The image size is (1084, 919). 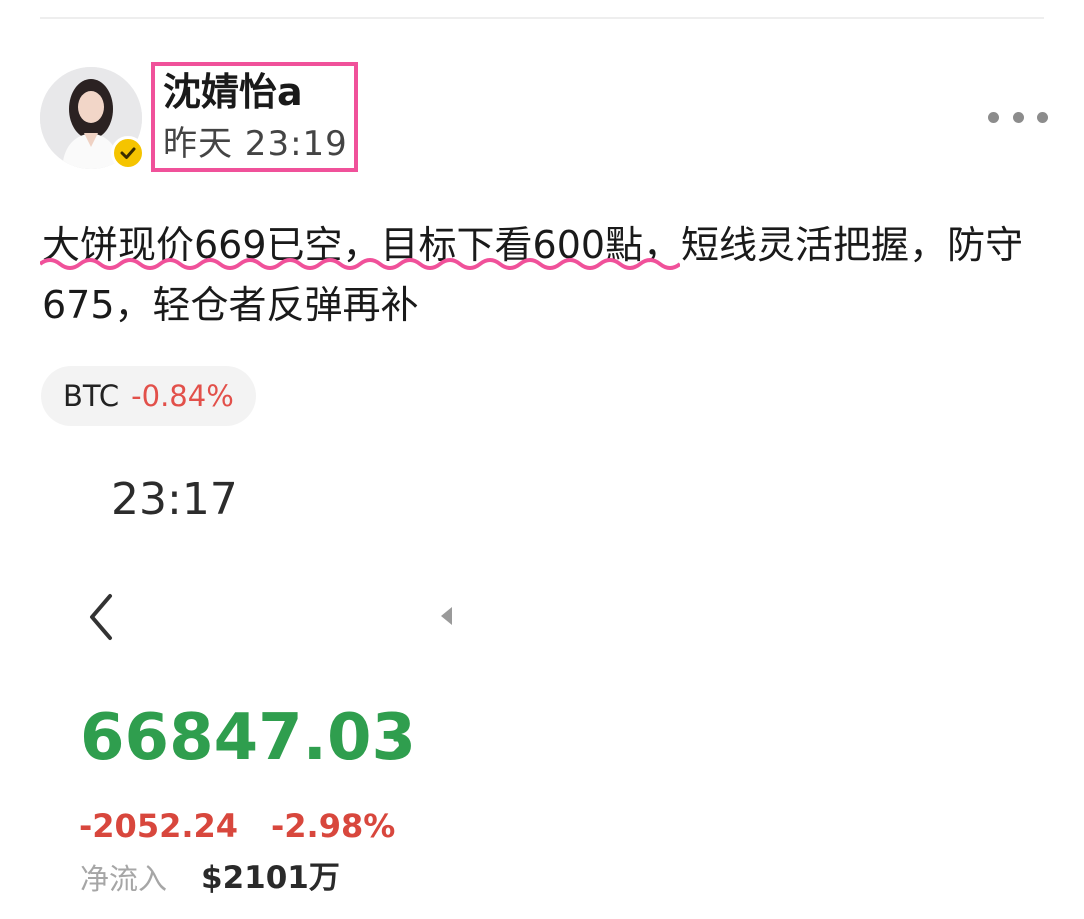 What do you see at coordinates (248, 738) in the screenshot?
I see `btc-price: 66847.03` at bounding box center [248, 738].